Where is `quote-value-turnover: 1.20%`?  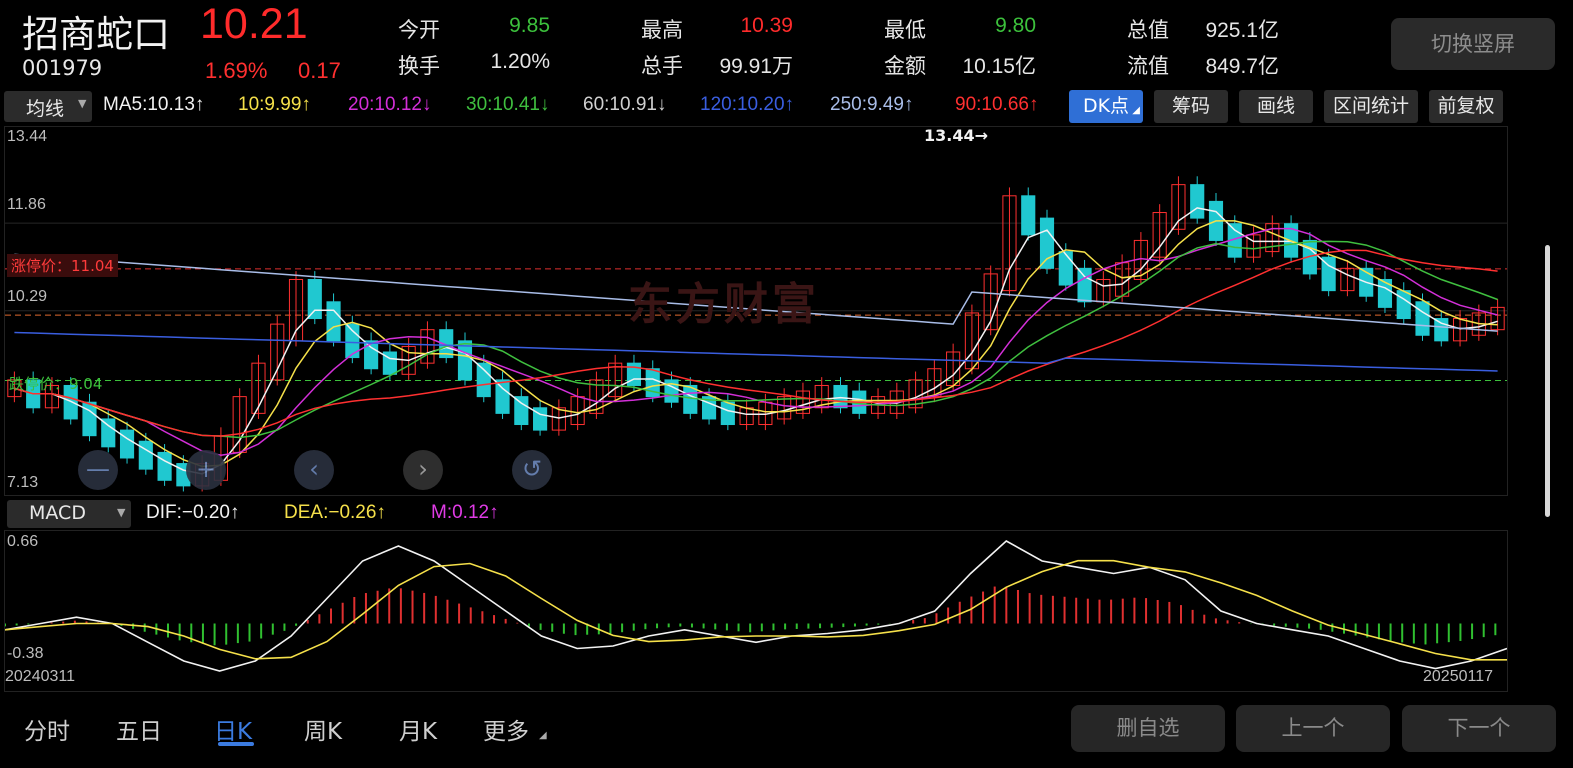 quote-value-turnover: 1.20% is located at coordinates (520, 61).